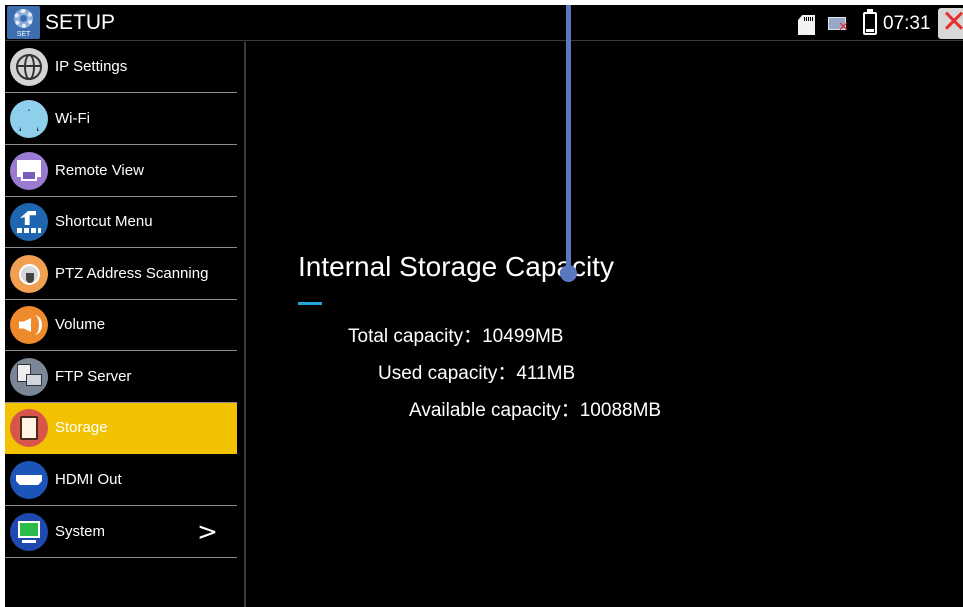 The image size is (963, 607). Describe the element at coordinates (29, 325) in the screenshot. I see `speaker-icon` at that location.